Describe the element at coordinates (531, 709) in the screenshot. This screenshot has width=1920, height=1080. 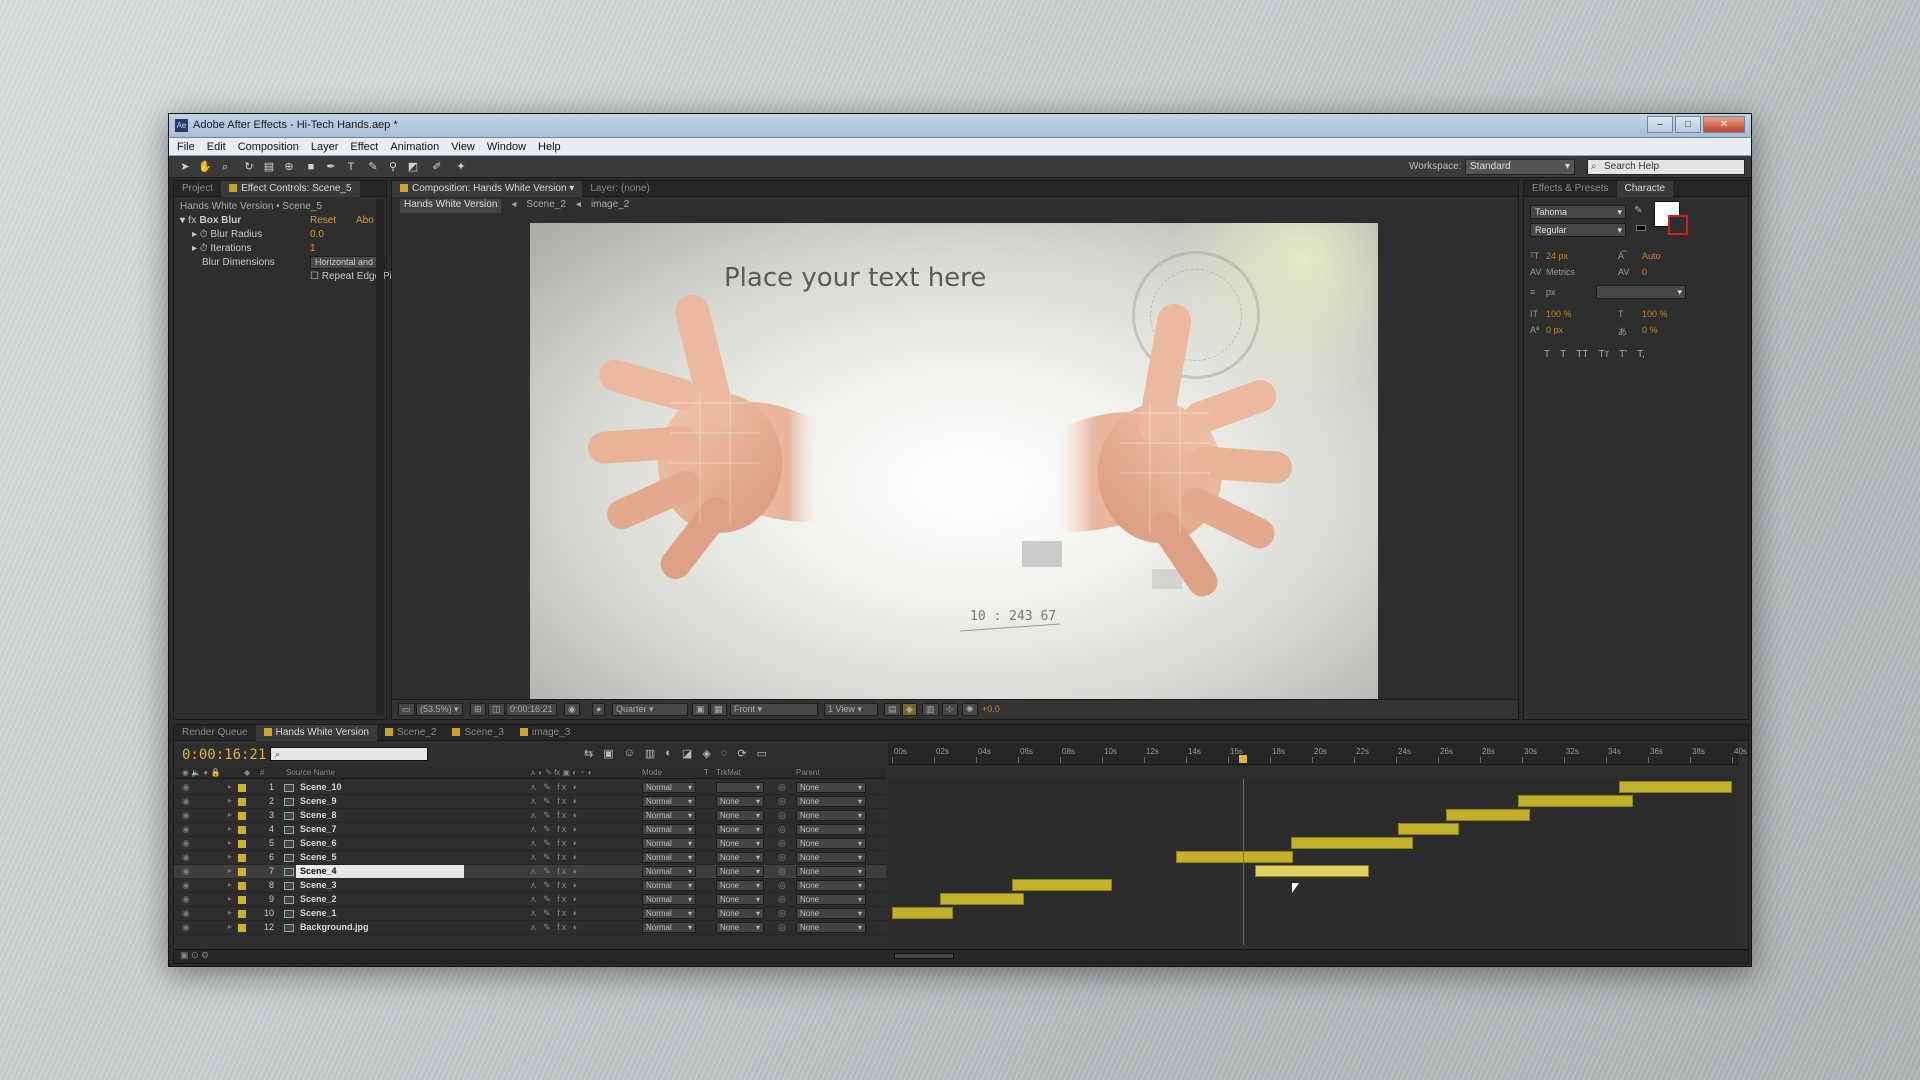
I see `current-time-field: 0:00:16:21` at that location.